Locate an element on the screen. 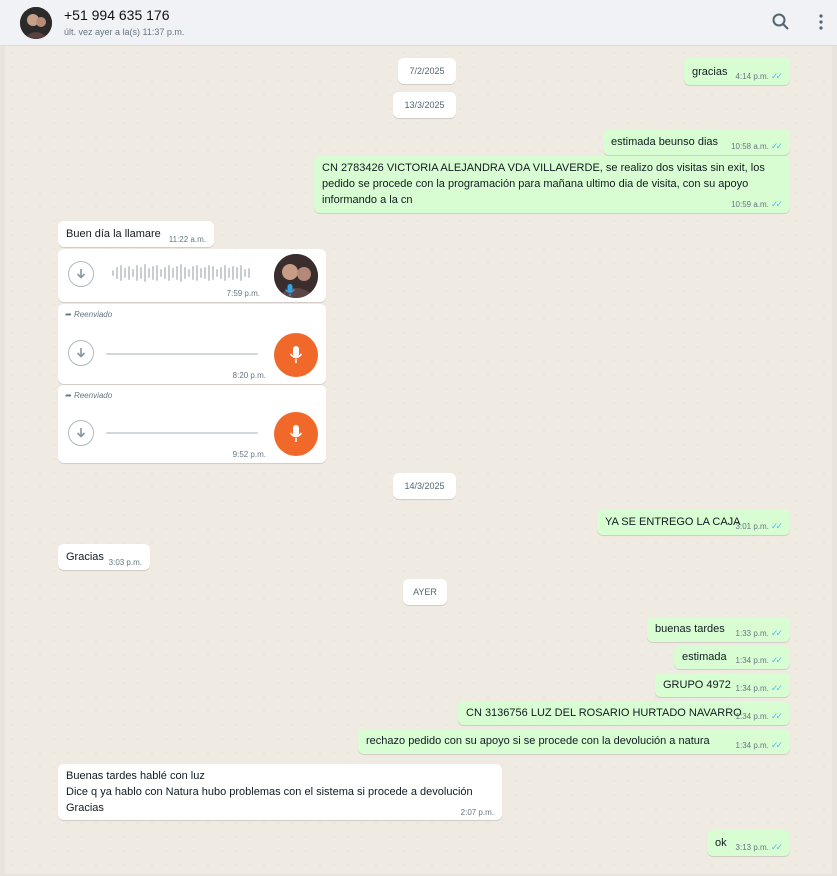 The width and height of the screenshot is (837, 876). outgoing-message: gracias 4:14 p.m. ✓✓ is located at coordinates (737, 71).